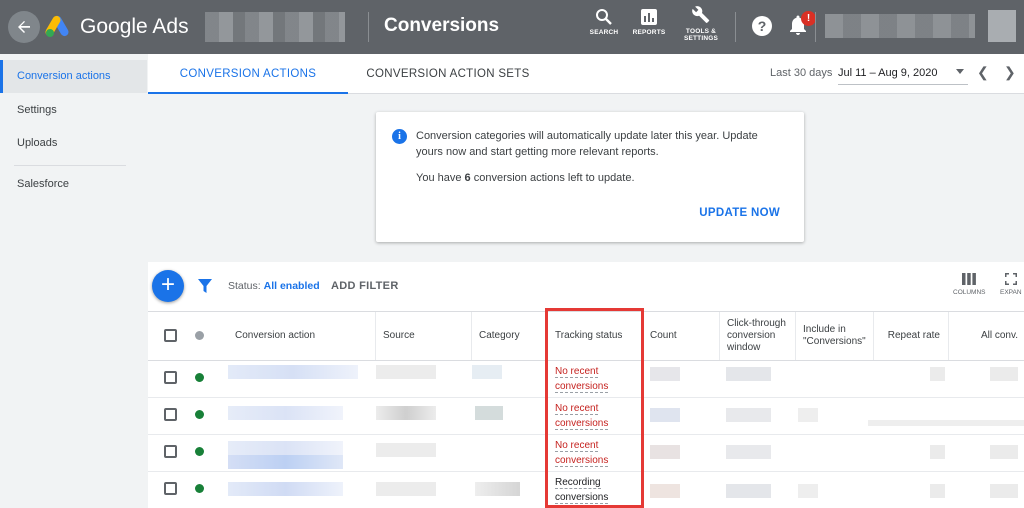  I want to click on notice-count-suffix: conversion actions left to update., so click(552, 178).